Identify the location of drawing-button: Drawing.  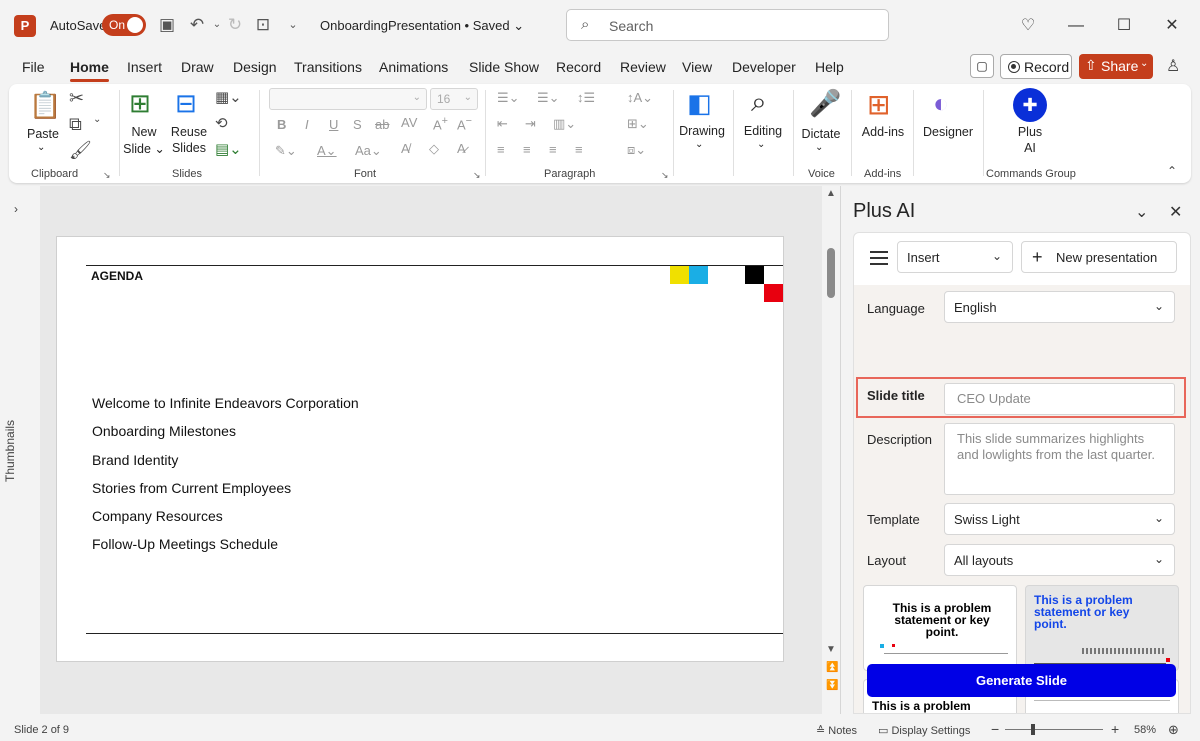
(702, 131).